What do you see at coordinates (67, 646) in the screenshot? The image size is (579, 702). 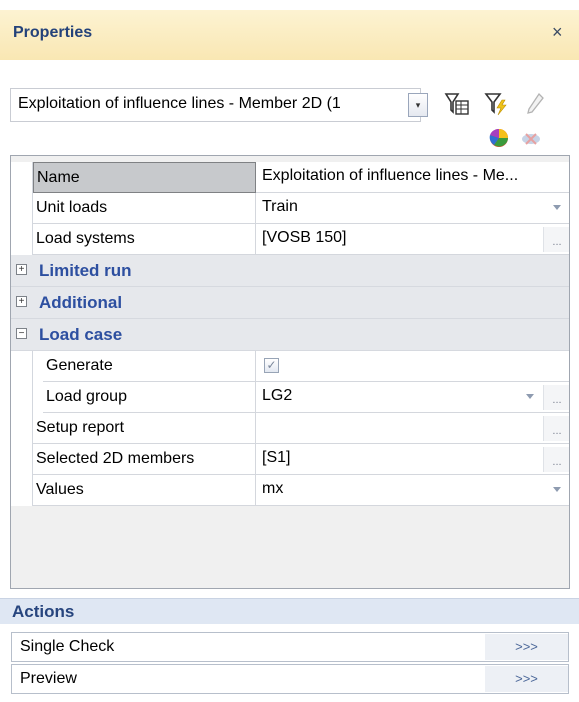 I see `action-label: Single Check` at bounding box center [67, 646].